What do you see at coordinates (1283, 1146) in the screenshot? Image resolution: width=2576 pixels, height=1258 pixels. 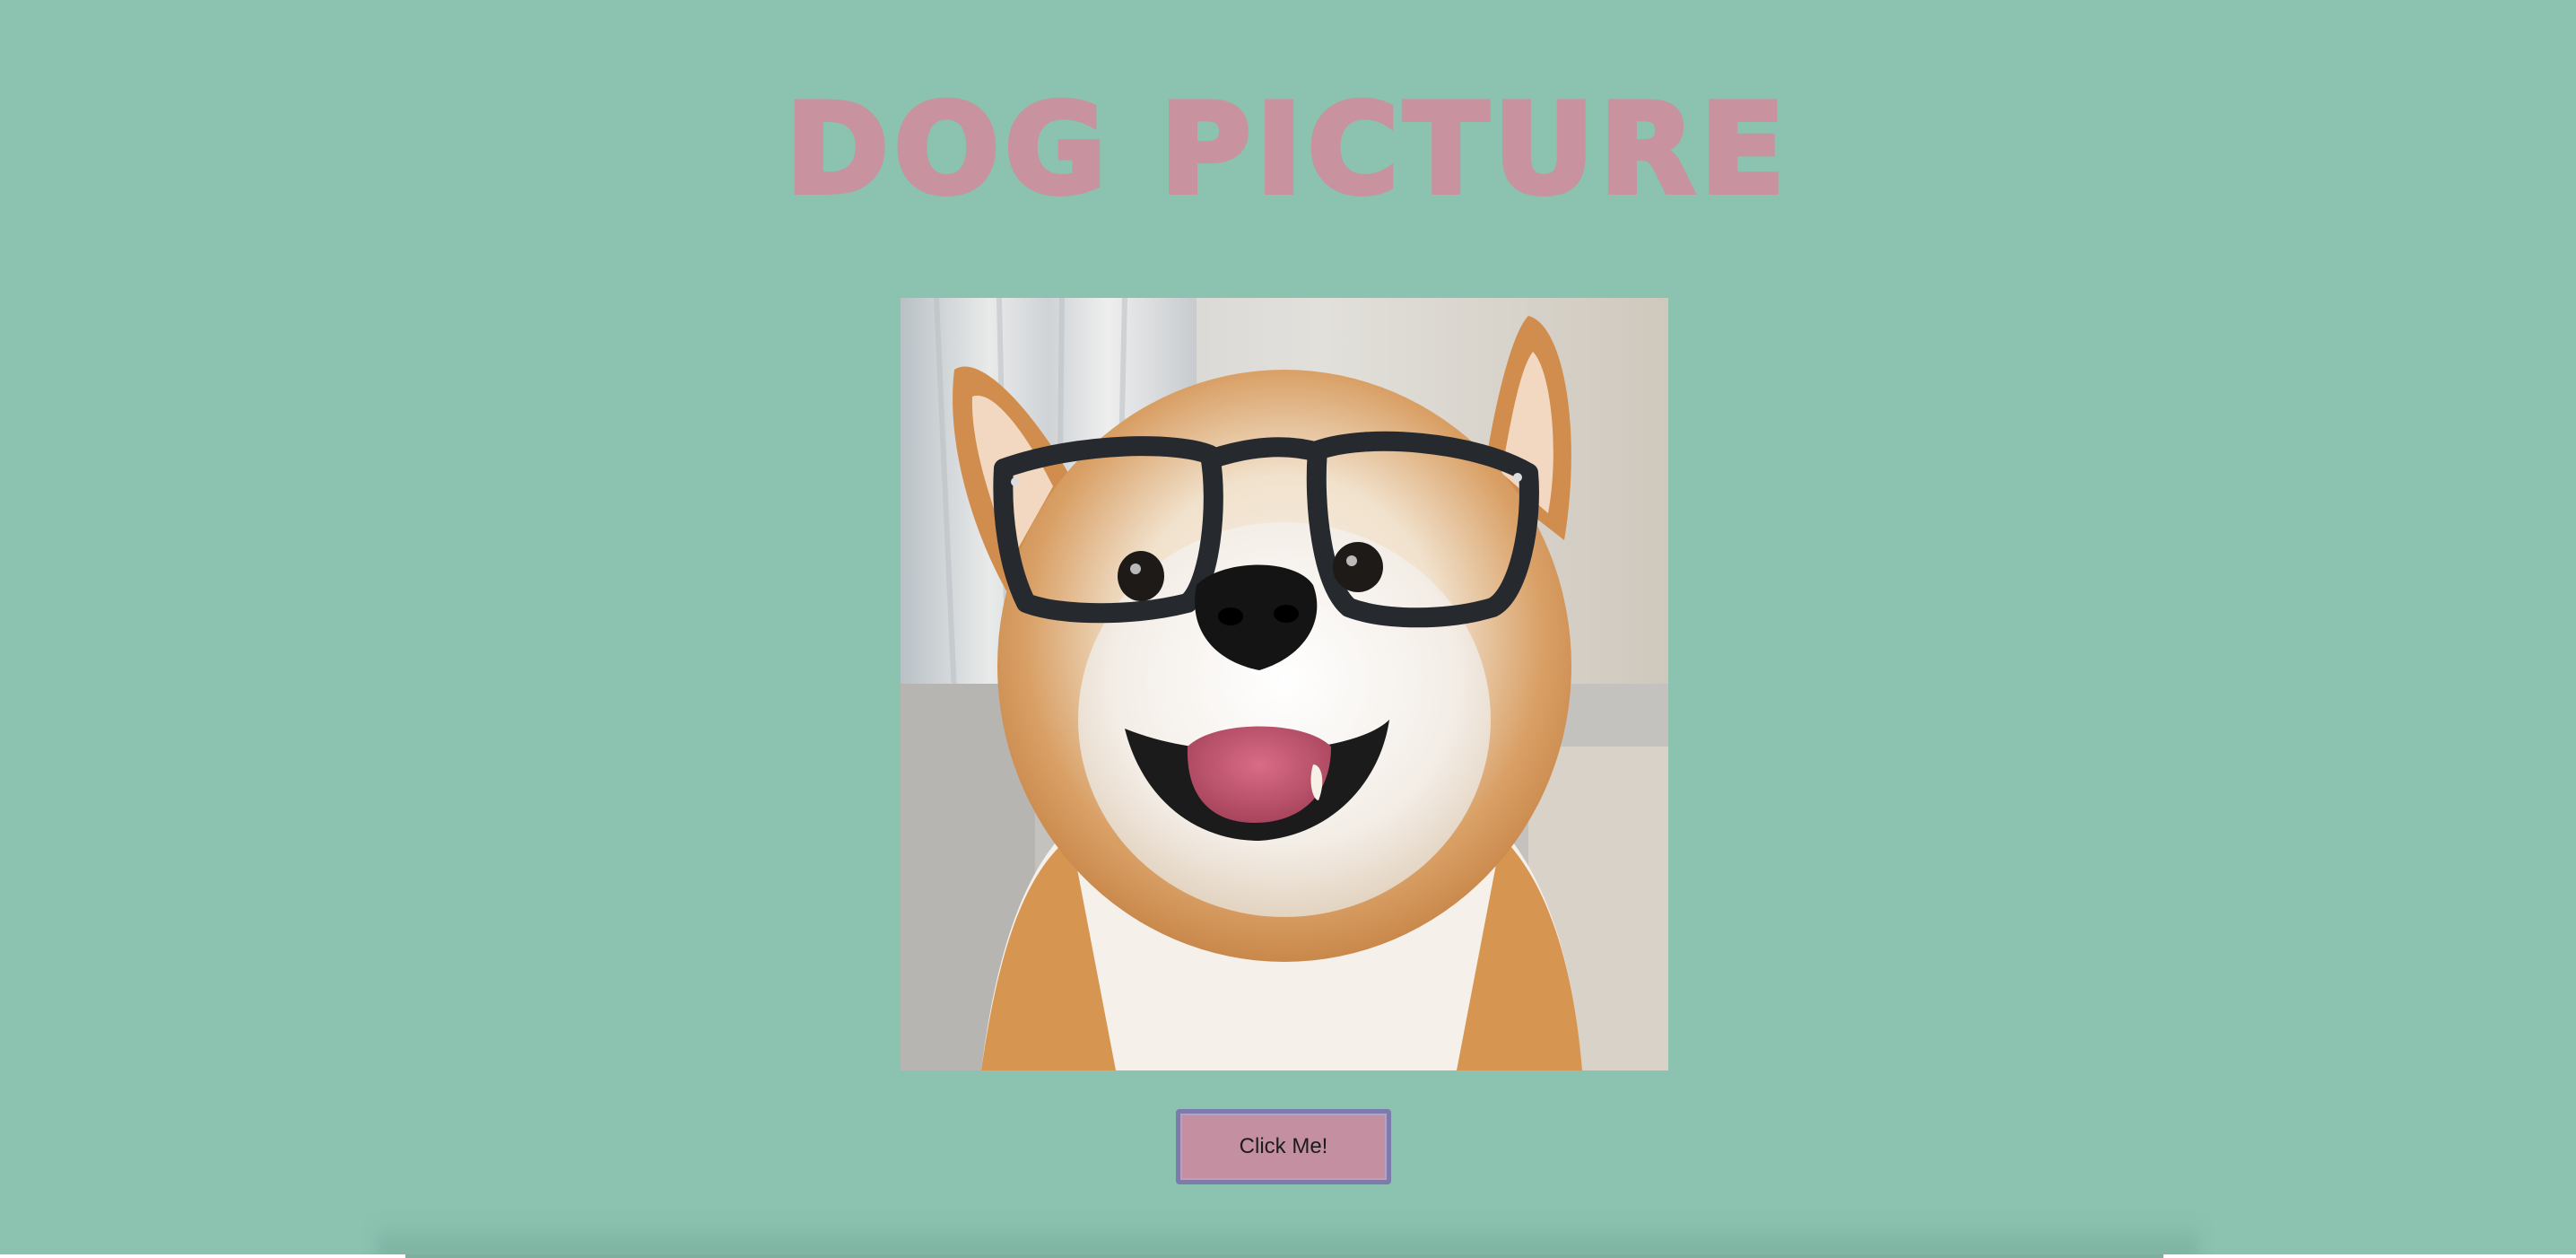 I see `click-me-button: Click Me!` at bounding box center [1283, 1146].